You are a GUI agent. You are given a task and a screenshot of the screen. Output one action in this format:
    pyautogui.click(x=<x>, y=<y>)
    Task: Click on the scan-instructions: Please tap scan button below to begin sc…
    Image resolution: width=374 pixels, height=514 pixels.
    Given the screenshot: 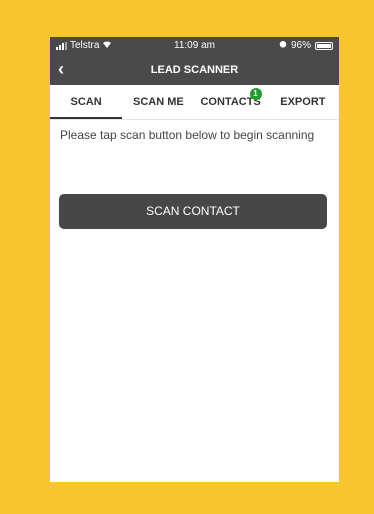 What is the action you would take?
    pyautogui.click(x=187, y=135)
    